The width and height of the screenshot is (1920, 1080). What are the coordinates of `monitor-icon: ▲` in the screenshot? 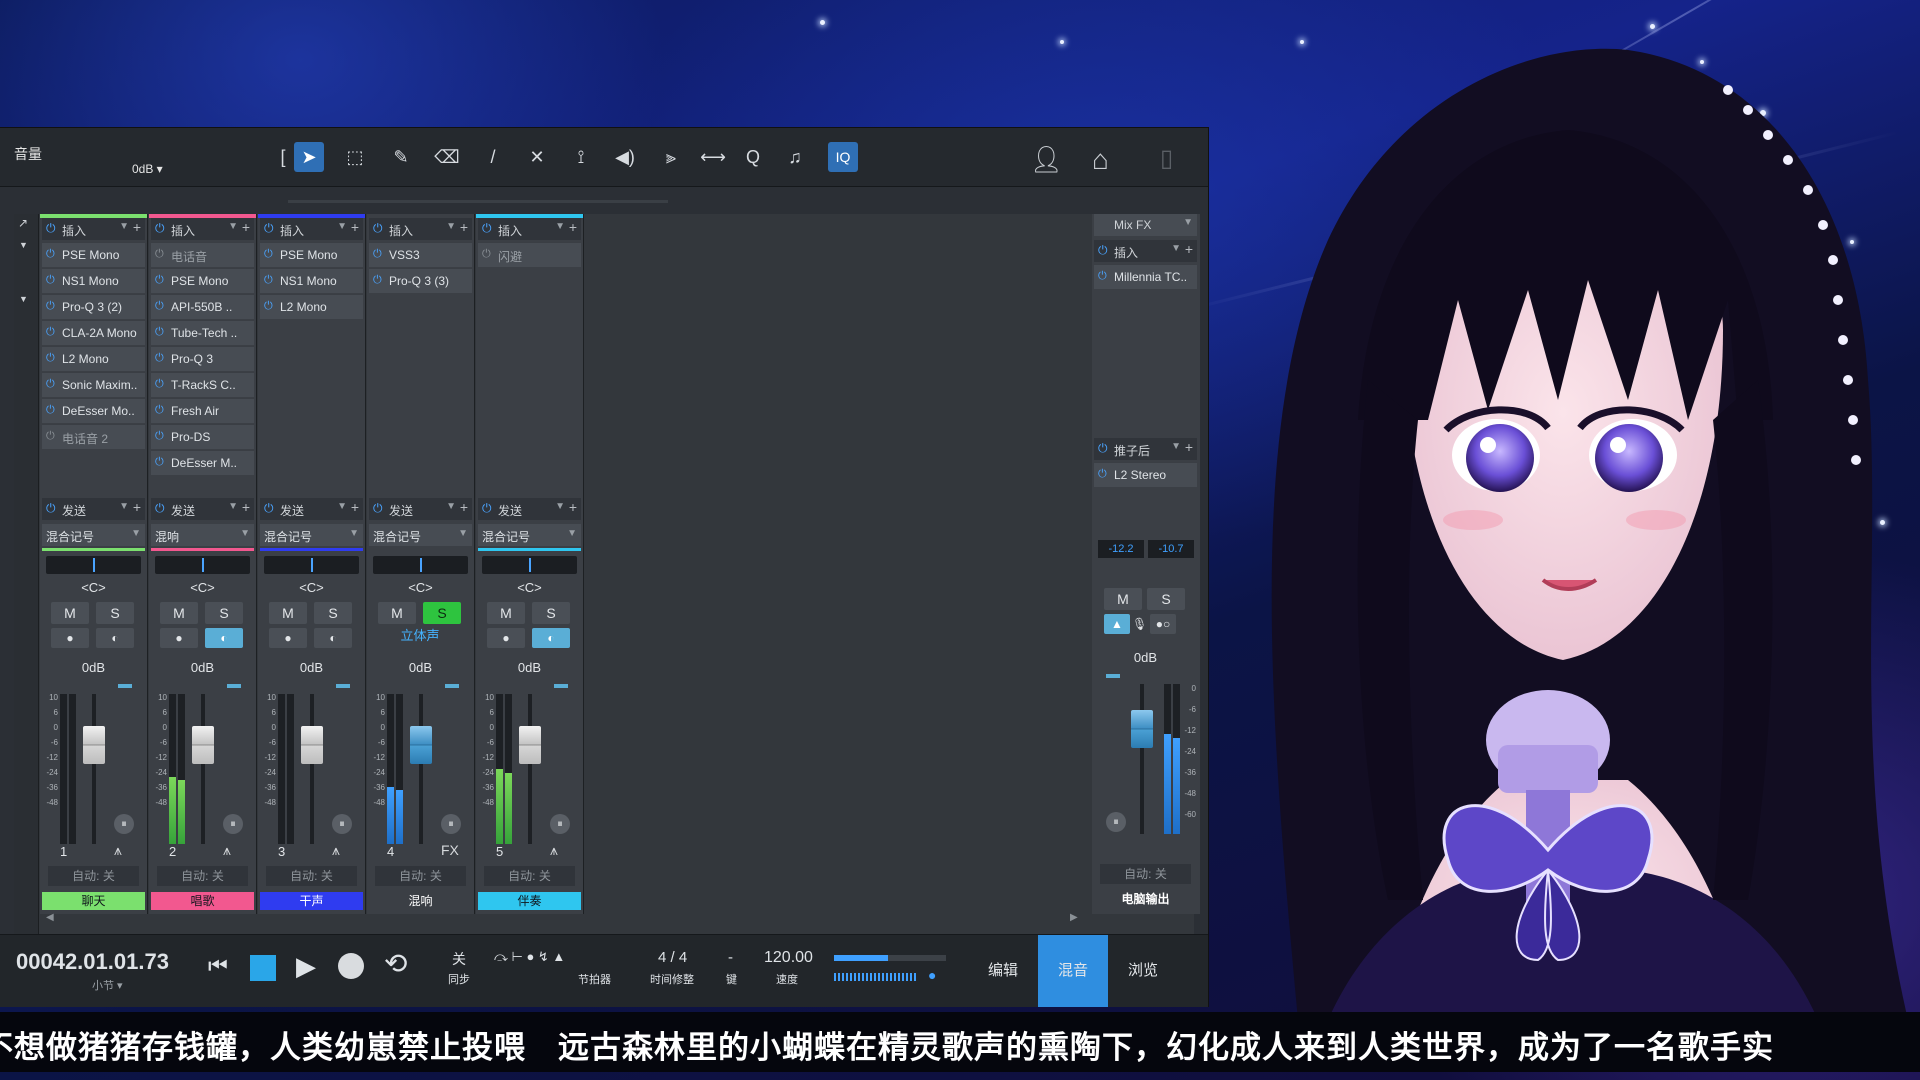 It's located at (1117, 624).